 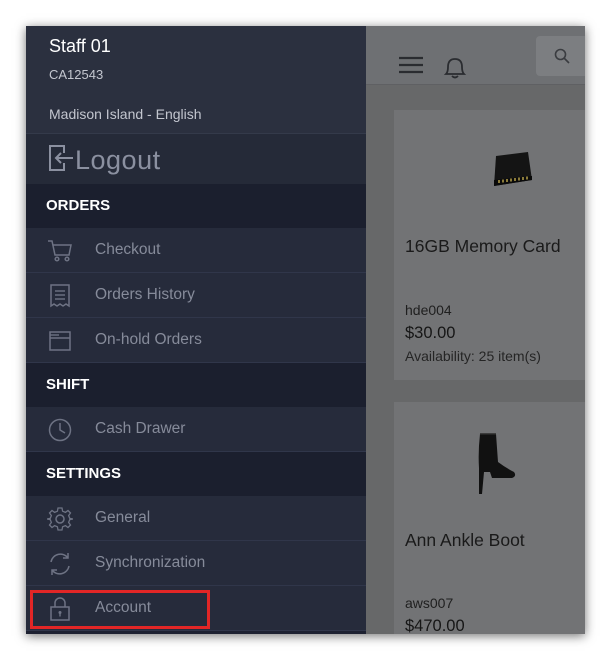 I want to click on product-price: $470.00, so click(x=435, y=625).